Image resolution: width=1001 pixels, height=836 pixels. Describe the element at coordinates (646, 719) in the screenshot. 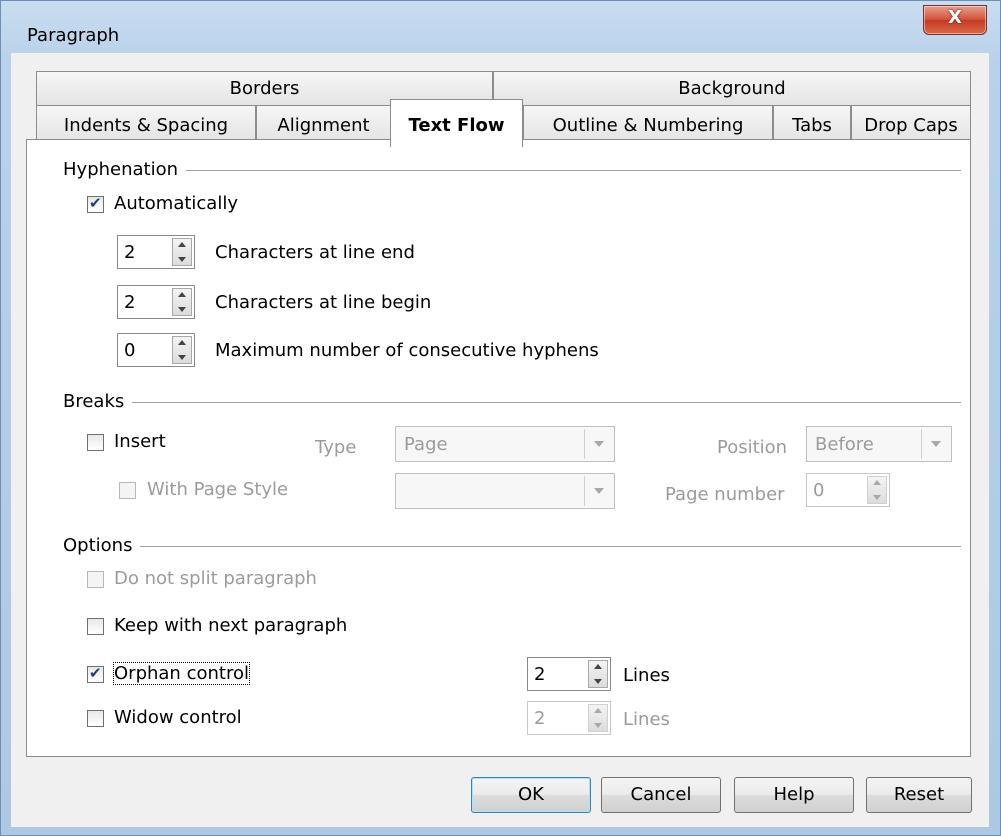

I see `widow-lines-label: Lines` at that location.